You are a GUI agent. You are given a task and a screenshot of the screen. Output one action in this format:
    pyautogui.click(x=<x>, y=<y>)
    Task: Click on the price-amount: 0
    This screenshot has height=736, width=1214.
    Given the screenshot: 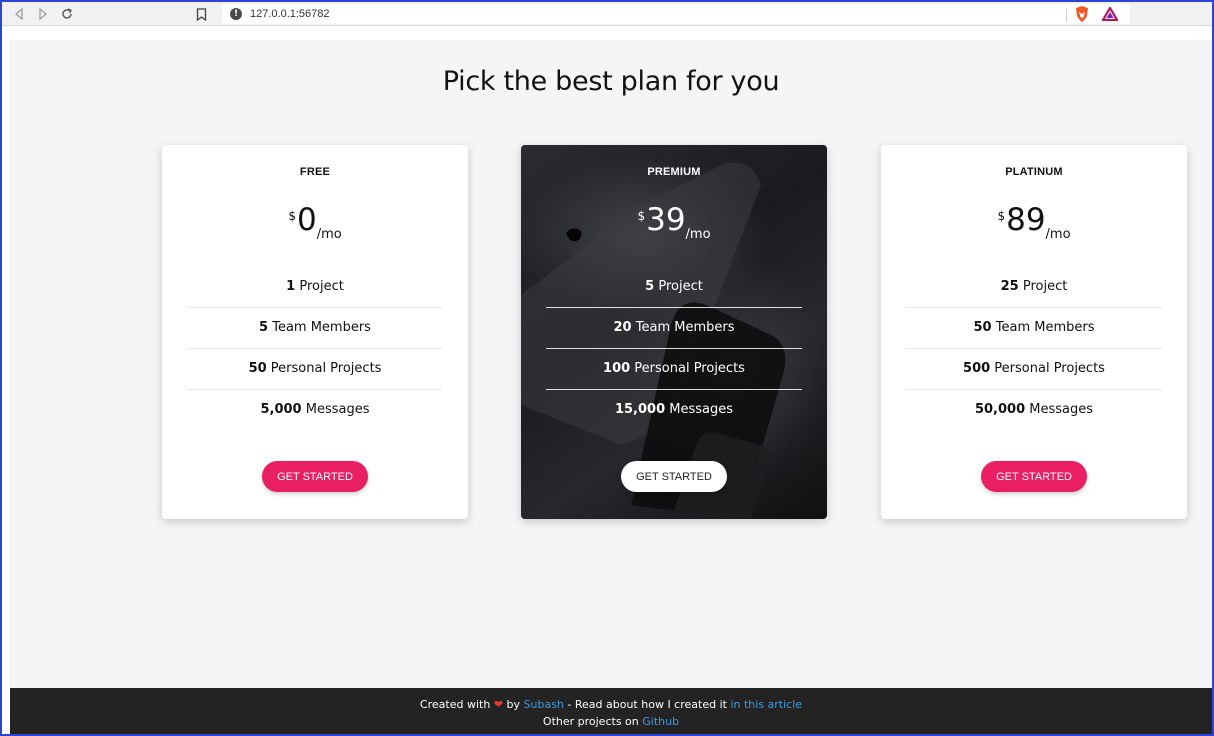 What is the action you would take?
    pyautogui.click(x=306, y=220)
    